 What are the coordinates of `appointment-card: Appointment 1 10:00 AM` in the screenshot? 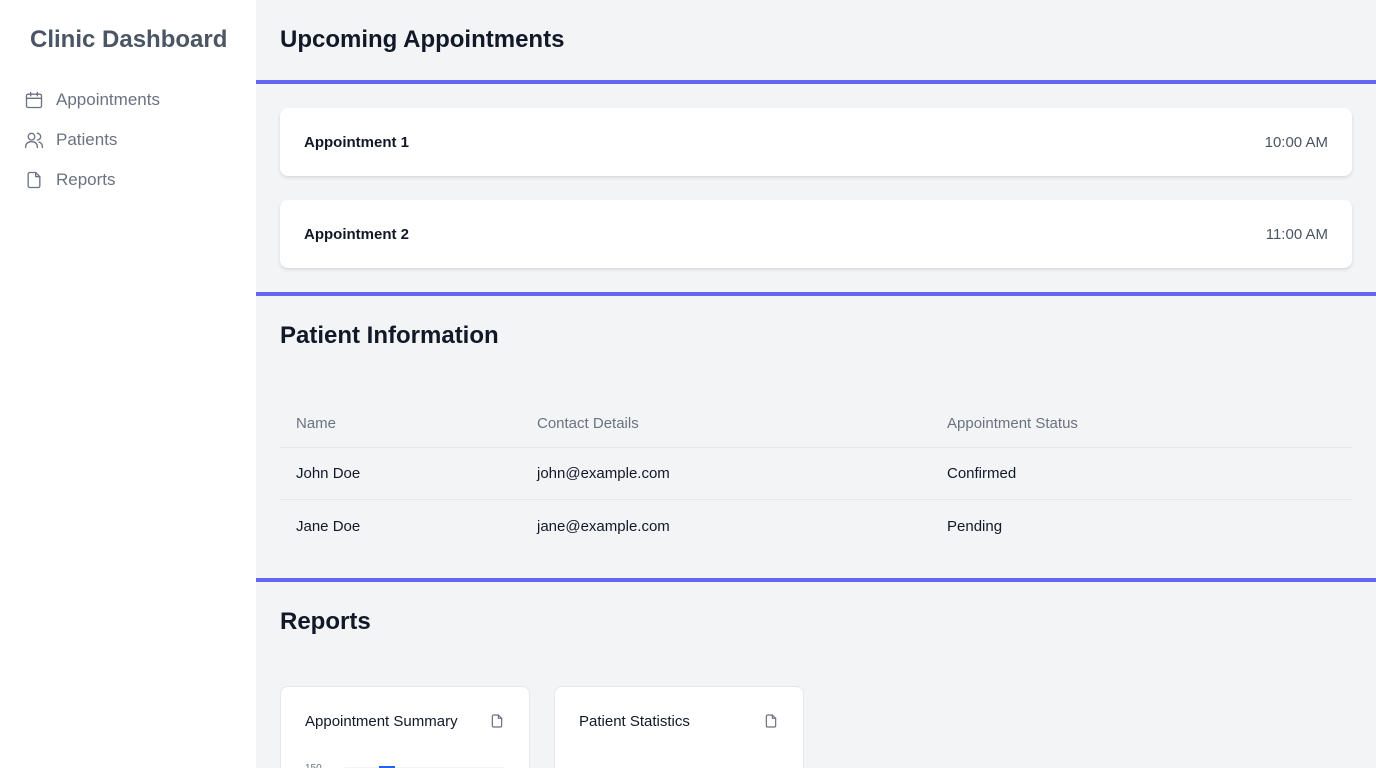 It's located at (816, 142).